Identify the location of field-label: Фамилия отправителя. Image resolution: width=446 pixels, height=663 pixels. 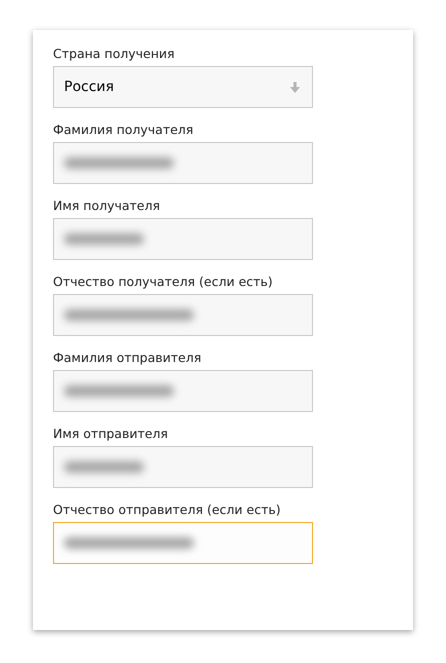
(127, 357).